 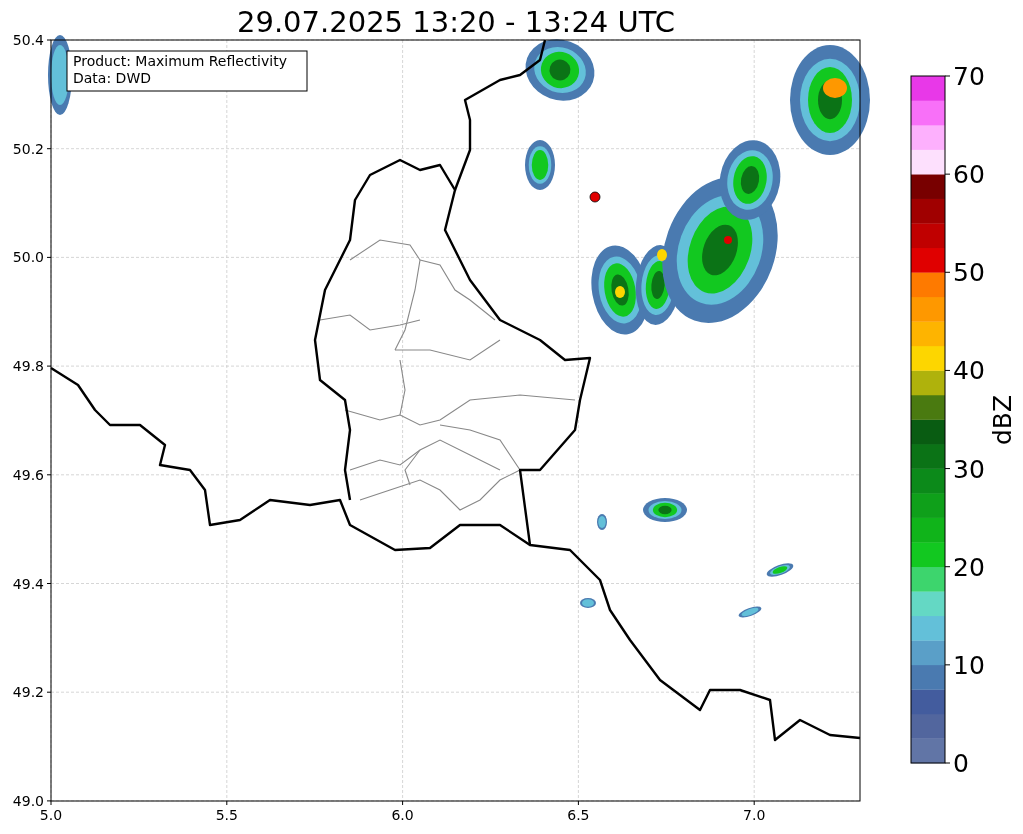 I want to click on y-tick-label: 49.0, so click(x=28, y=800).